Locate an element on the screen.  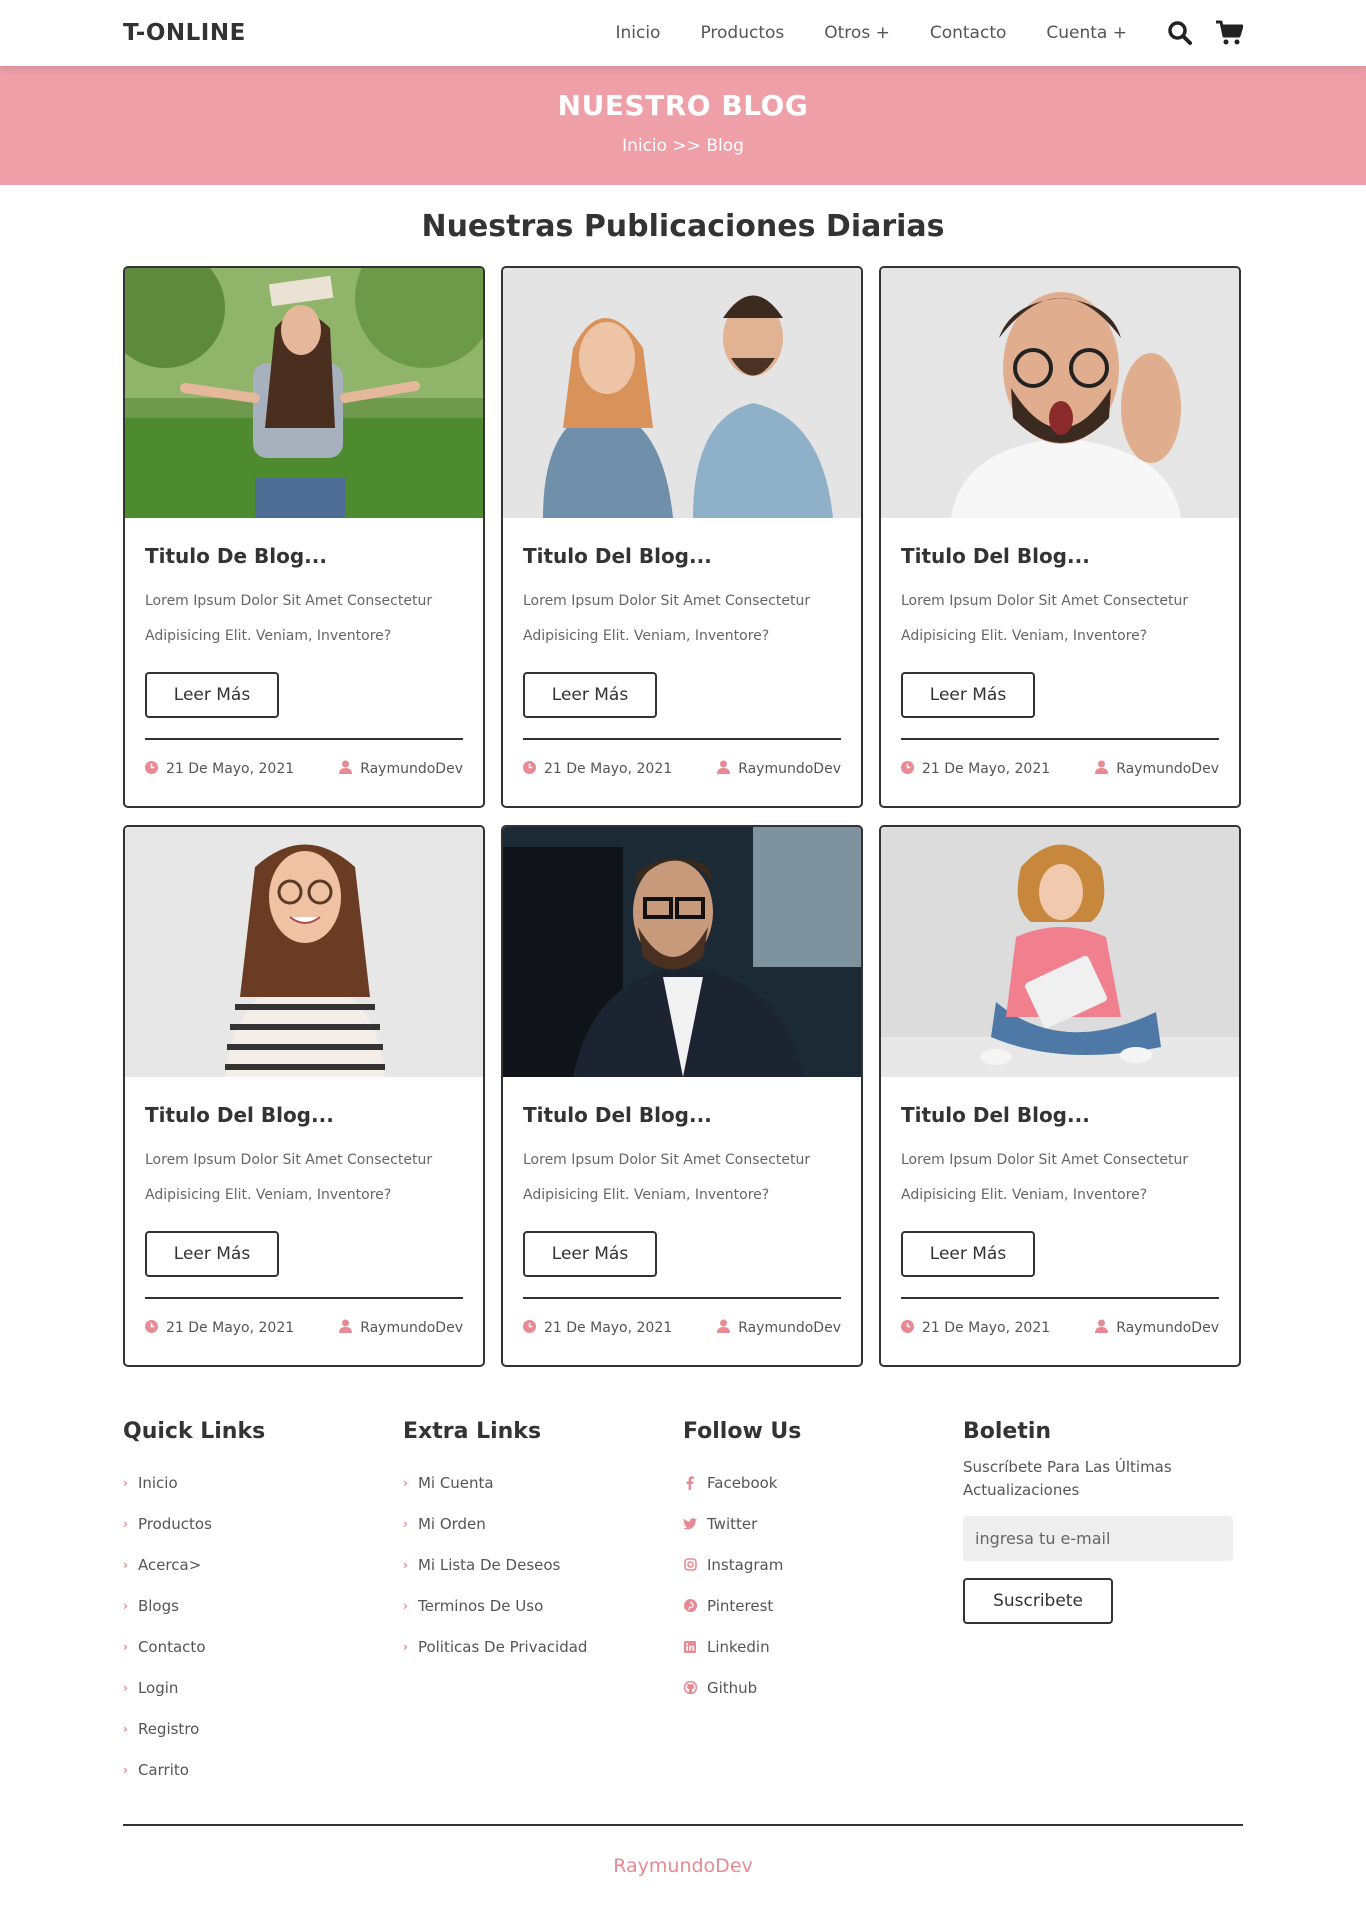
footer-link-contacto: › Contacto is located at coordinates (263, 1646).